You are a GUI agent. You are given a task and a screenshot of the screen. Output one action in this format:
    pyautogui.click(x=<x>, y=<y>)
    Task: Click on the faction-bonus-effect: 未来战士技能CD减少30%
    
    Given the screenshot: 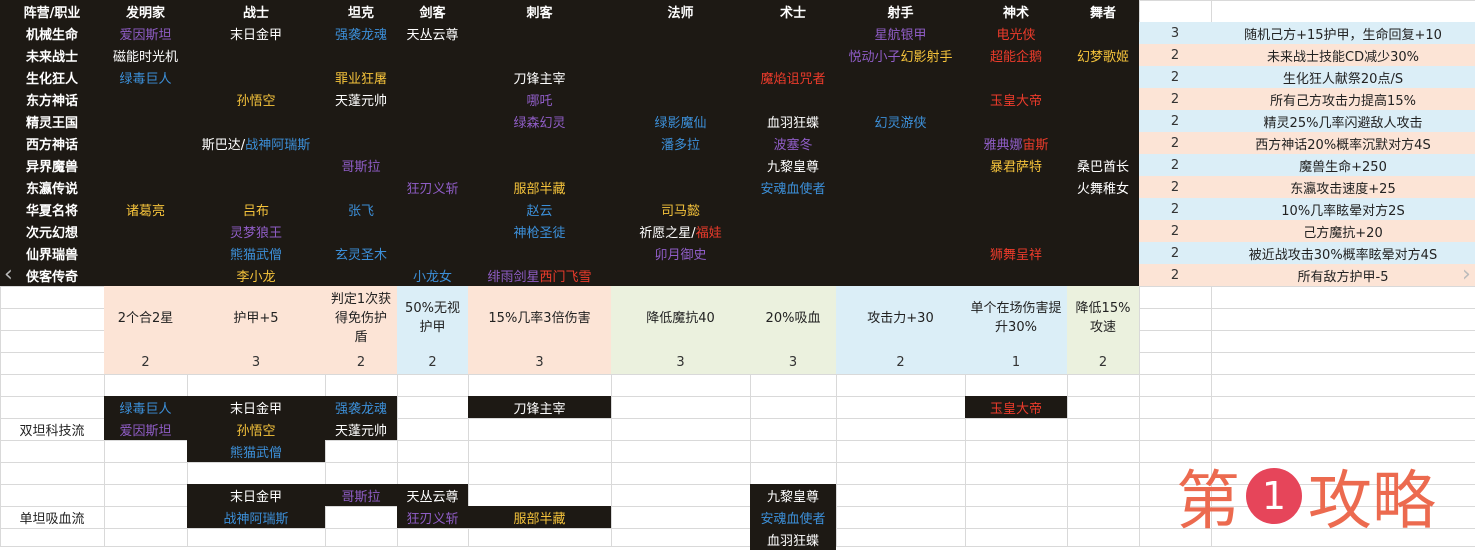 What is the action you would take?
    pyautogui.click(x=1343, y=55)
    